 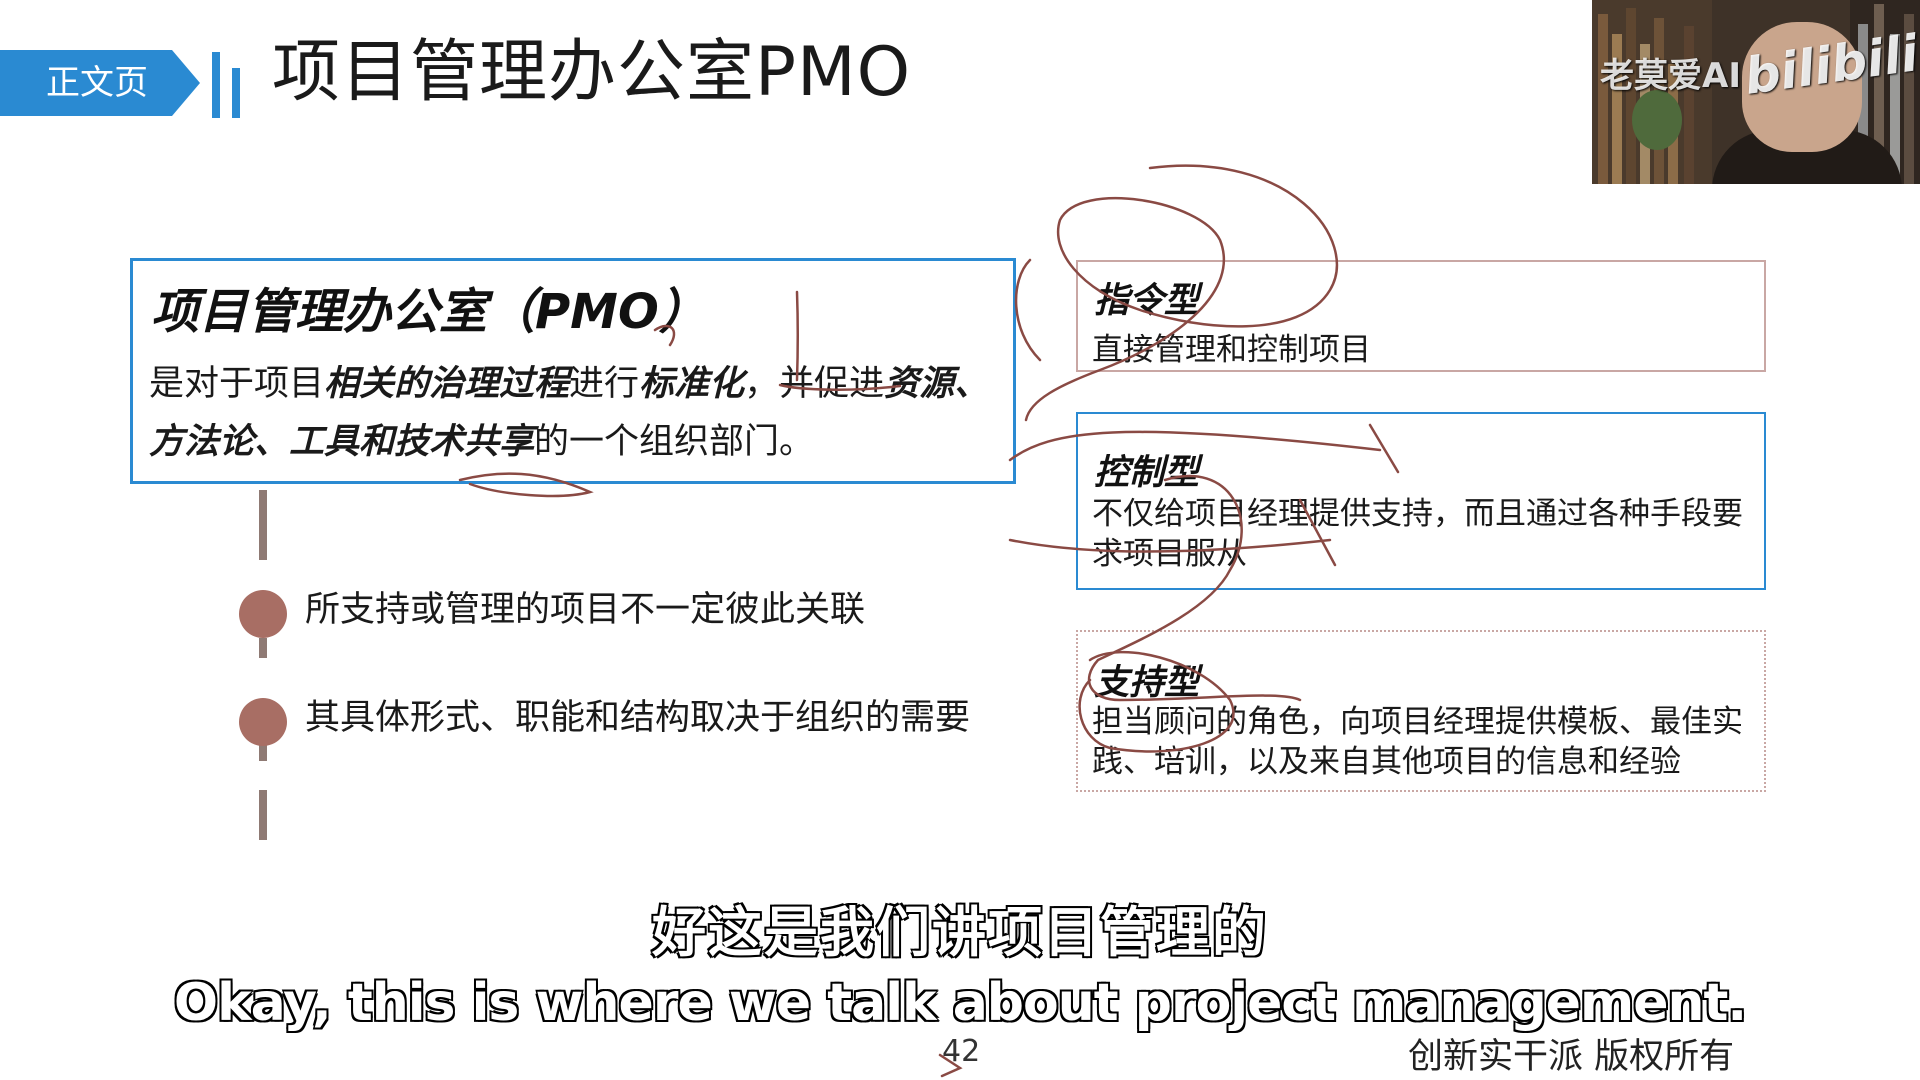 What do you see at coordinates (1231, 350) in the screenshot?
I see `card-description: 直接管理和控制项目` at bounding box center [1231, 350].